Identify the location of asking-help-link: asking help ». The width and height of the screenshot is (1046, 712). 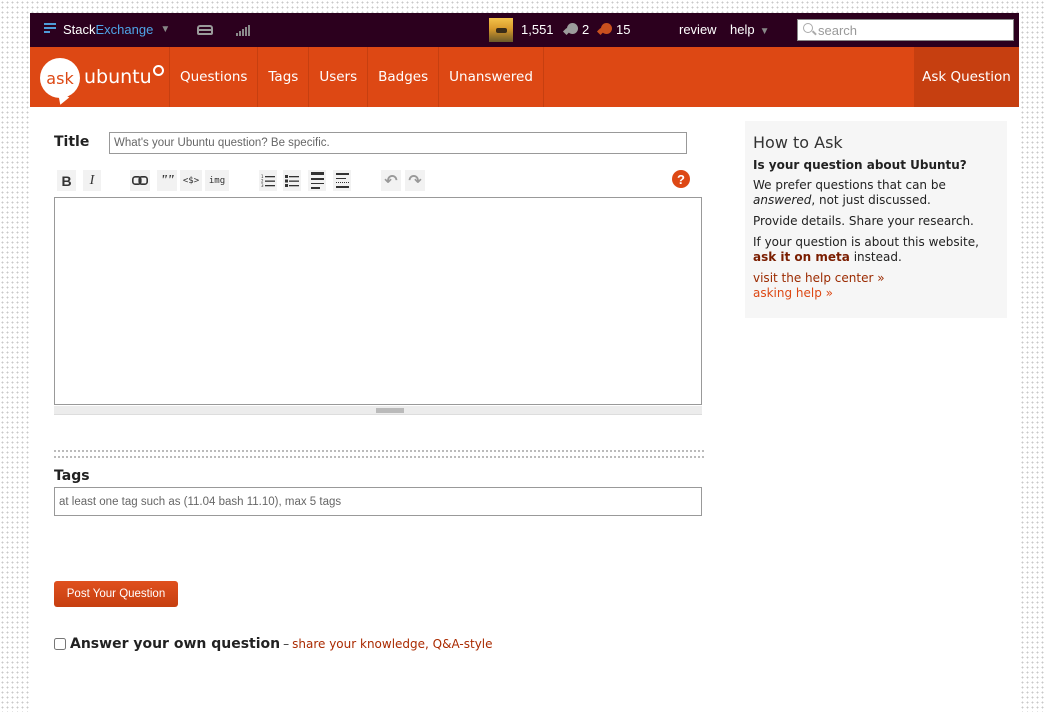
(876, 293).